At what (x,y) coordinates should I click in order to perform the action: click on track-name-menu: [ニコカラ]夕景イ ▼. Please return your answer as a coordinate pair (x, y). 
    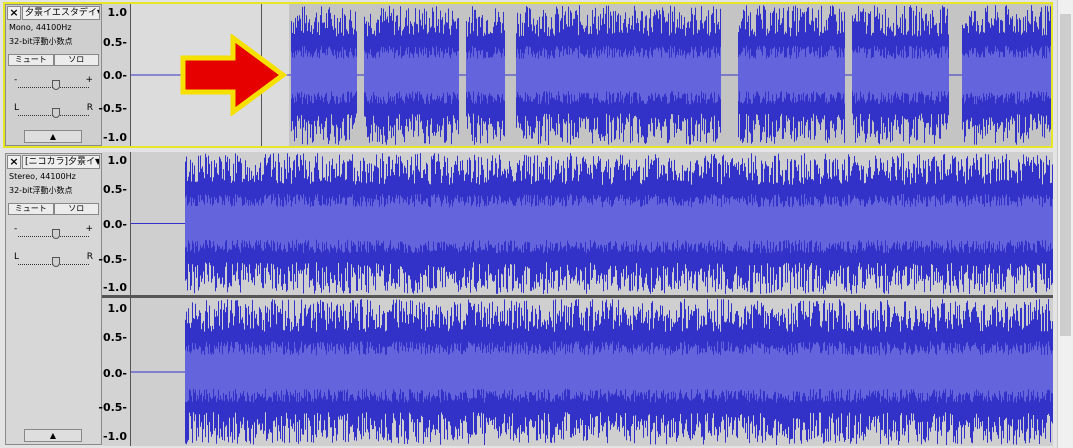
    Looking at the image, I should click on (61, 162).